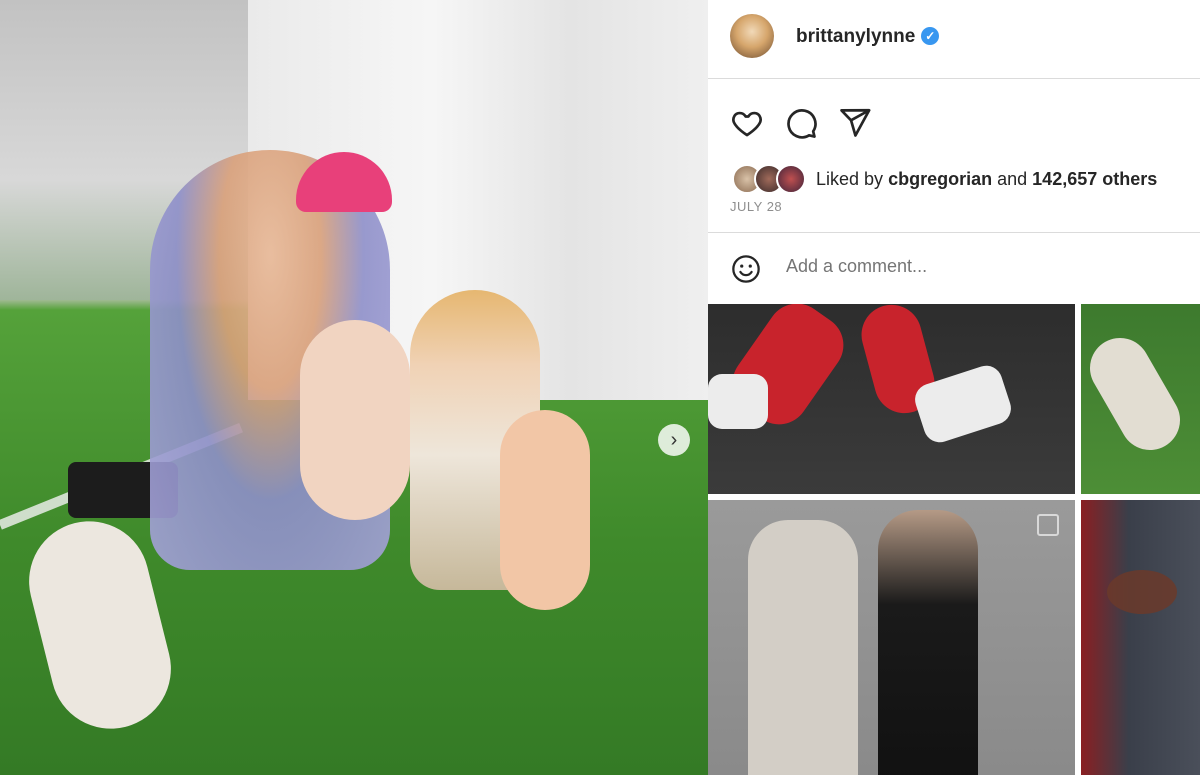  What do you see at coordinates (976, 266) in the screenshot?
I see `comment-input` at bounding box center [976, 266].